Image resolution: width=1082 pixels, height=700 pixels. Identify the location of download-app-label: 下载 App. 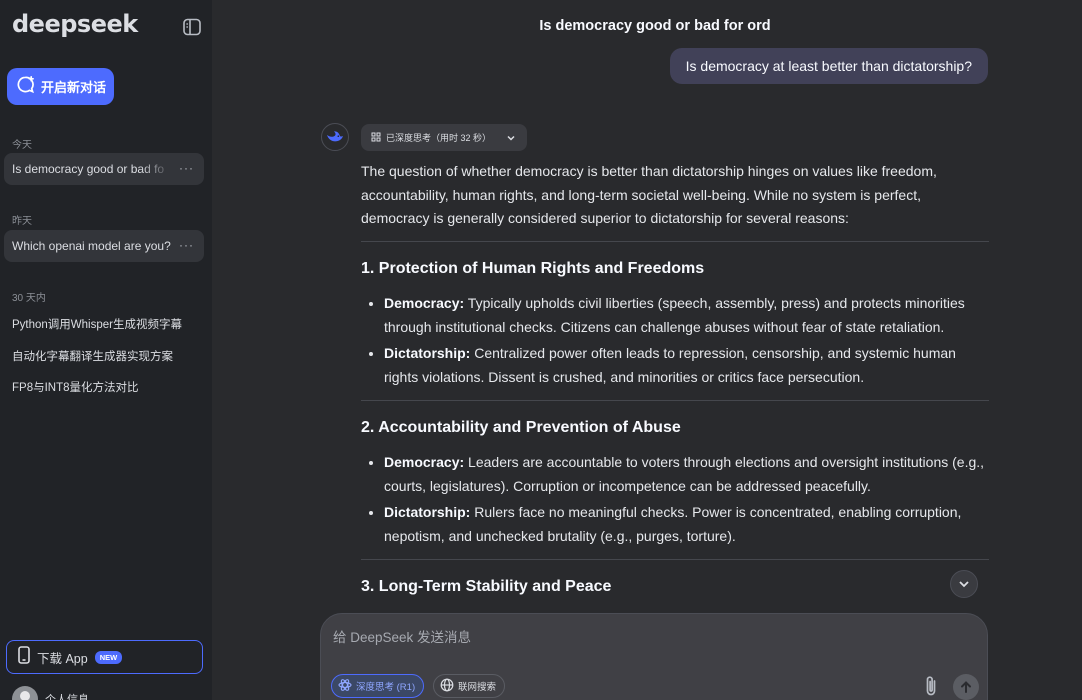
(62, 658).